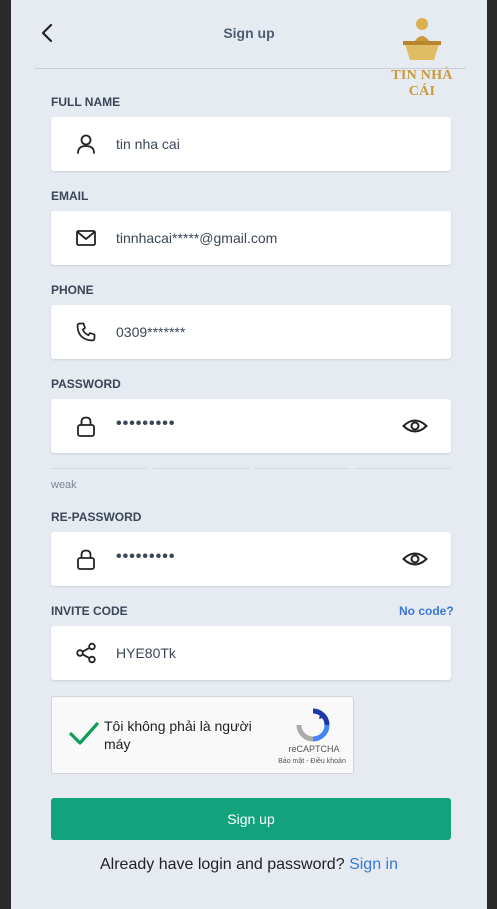 Image resolution: width=497 pixels, height=909 pixels. What do you see at coordinates (422, 83) in the screenshot?
I see `logo-text: TIN NHÀ CÁI` at bounding box center [422, 83].